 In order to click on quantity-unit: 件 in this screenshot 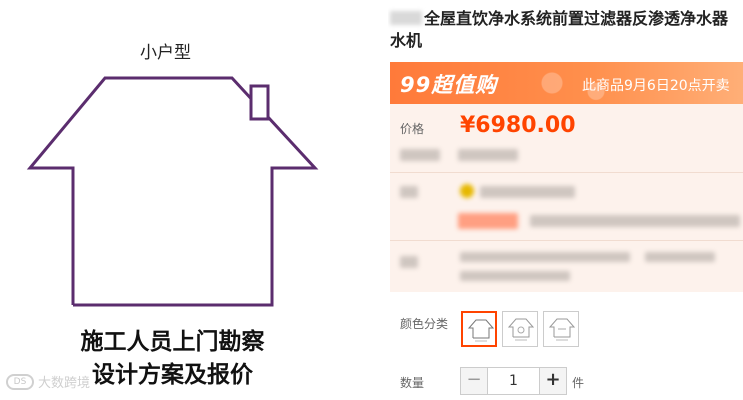, I will do `click(578, 383)`.